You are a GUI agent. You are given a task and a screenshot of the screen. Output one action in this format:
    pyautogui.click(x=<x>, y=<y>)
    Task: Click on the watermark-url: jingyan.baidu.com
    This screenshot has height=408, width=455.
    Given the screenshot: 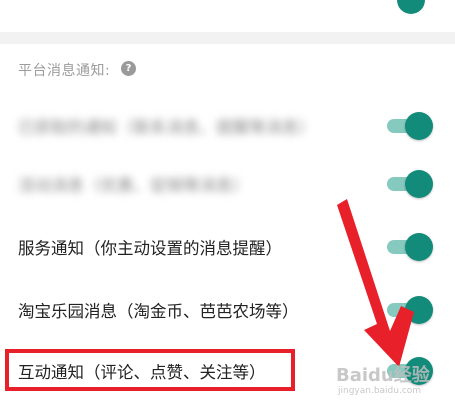 What is the action you would take?
    pyautogui.click(x=380, y=391)
    